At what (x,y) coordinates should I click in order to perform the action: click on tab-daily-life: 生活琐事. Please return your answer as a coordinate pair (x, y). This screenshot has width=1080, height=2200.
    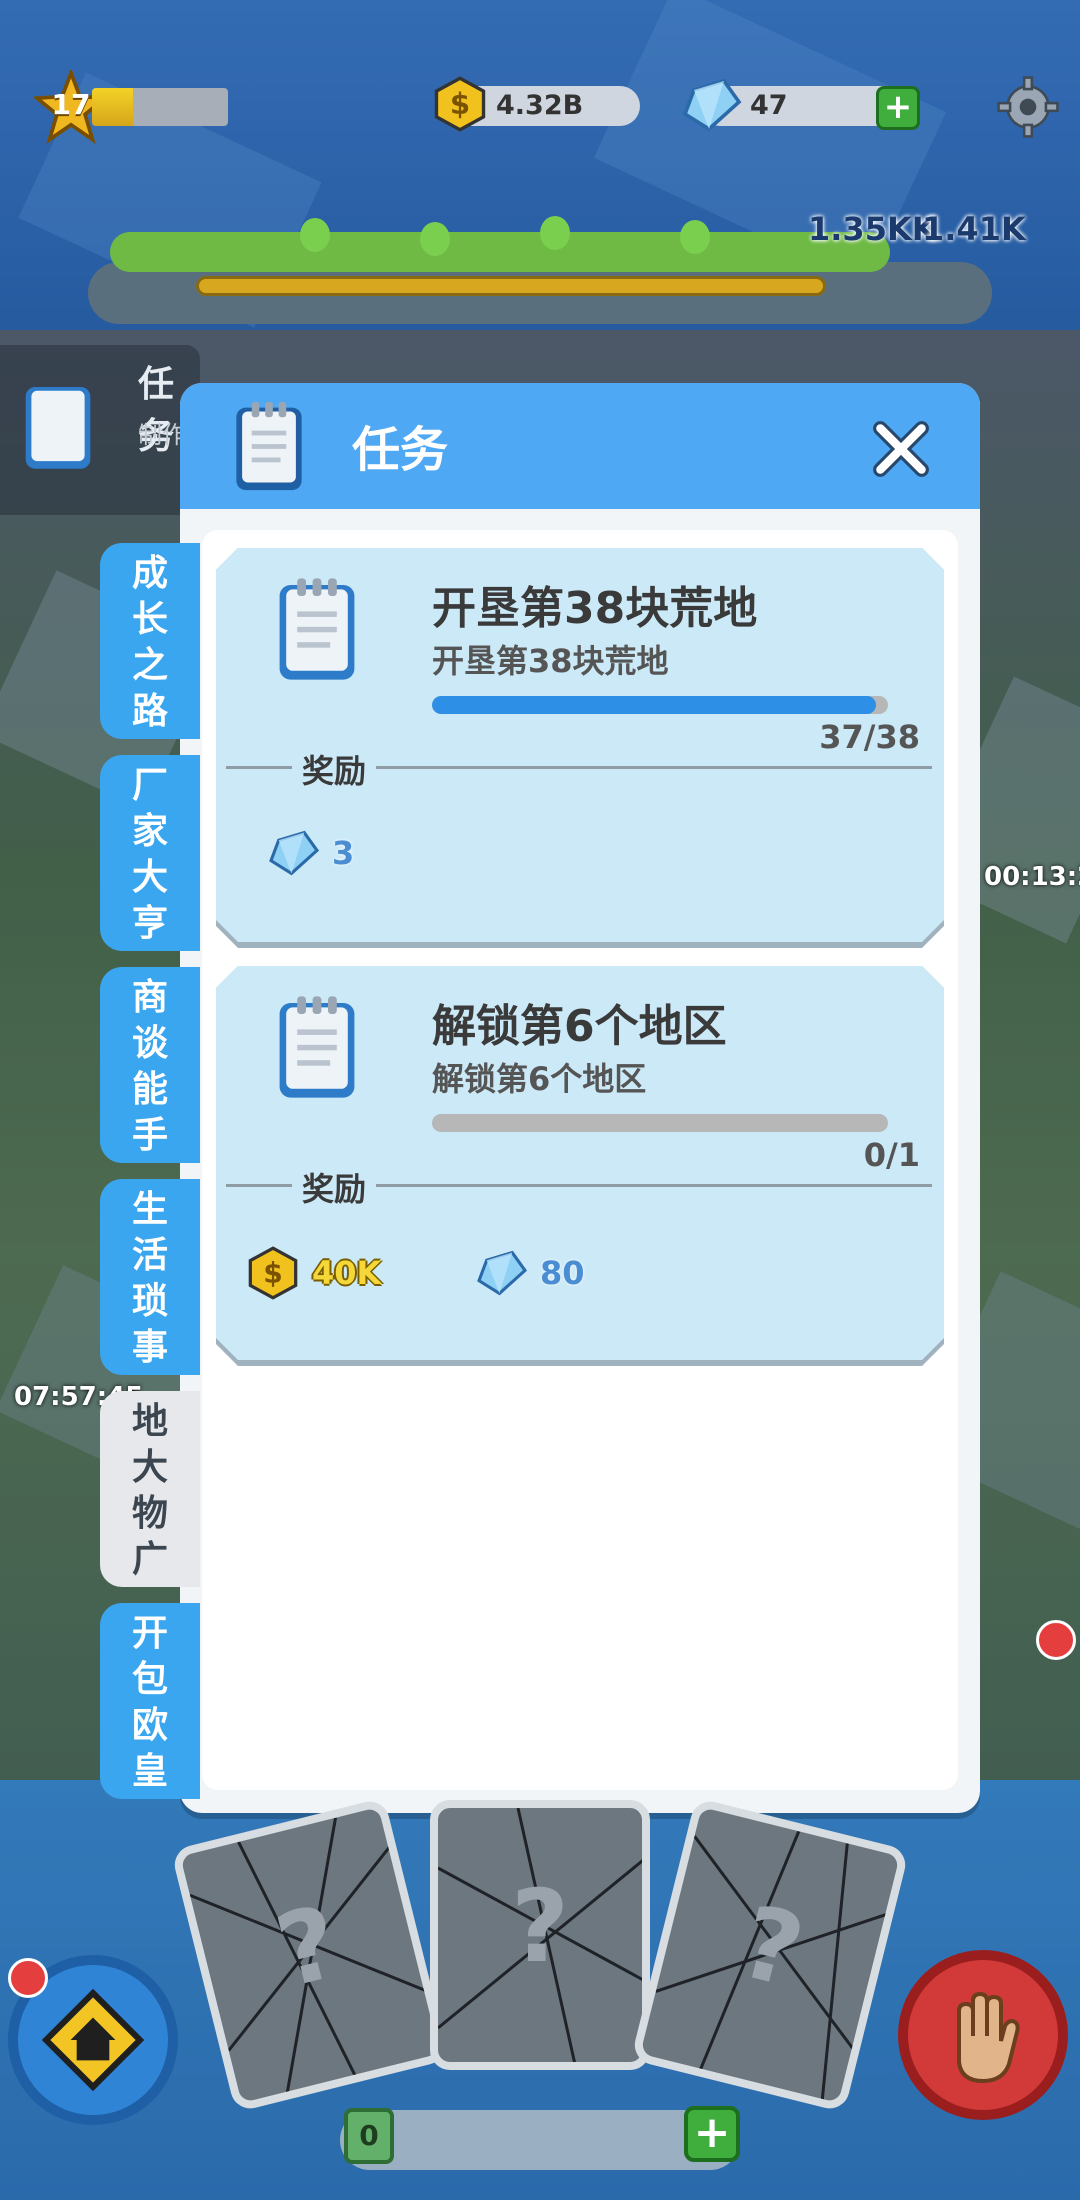
    Looking at the image, I should click on (150, 1277).